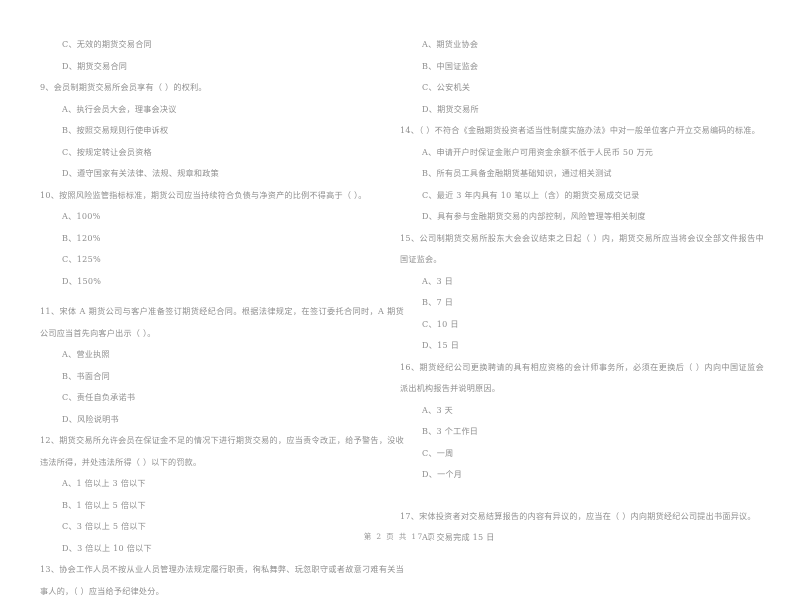  What do you see at coordinates (400, 536) in the screenshot?
I see `page-footer: 第 2 页 共 17 页` at bounding box center [400, 536].